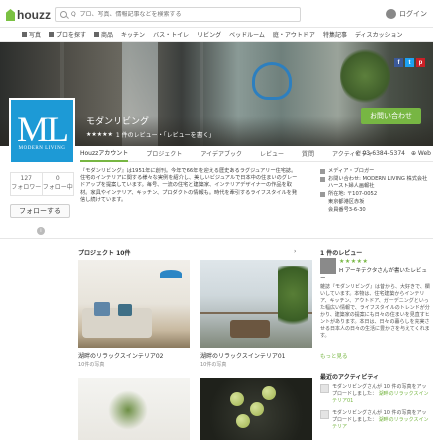 Image resolution: width=433 pixels, height=440 pixels. Describe the element at coordinates (134, 355) in the screenshot. I see `project-title: 湖畔のリラックスインテリア02` at that location.